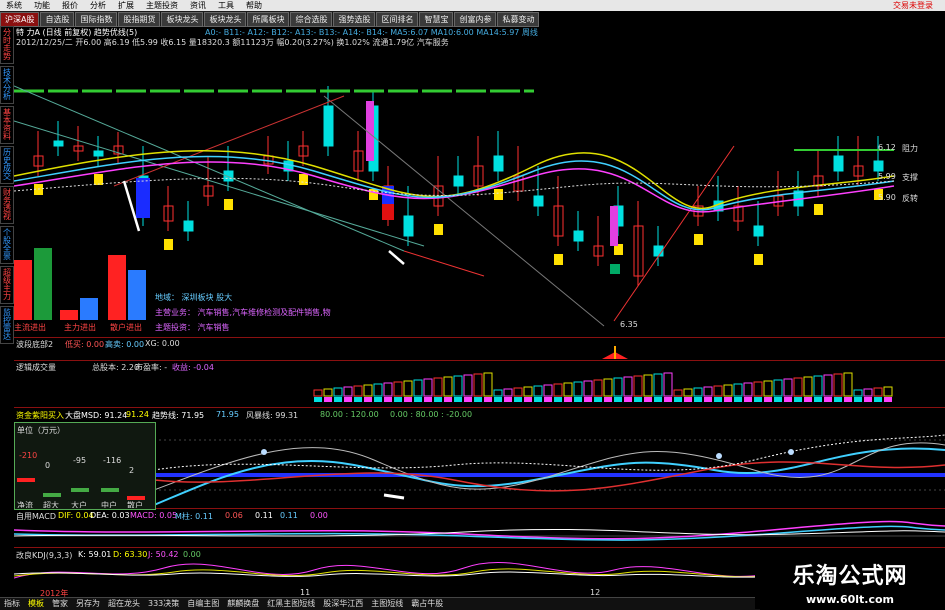 The height and width of the screenshot is (610, 945). What do you see at coordinates (25, 504) in the screenshot?
I see `unit-label: 净流` at bounding box center [25, 504].